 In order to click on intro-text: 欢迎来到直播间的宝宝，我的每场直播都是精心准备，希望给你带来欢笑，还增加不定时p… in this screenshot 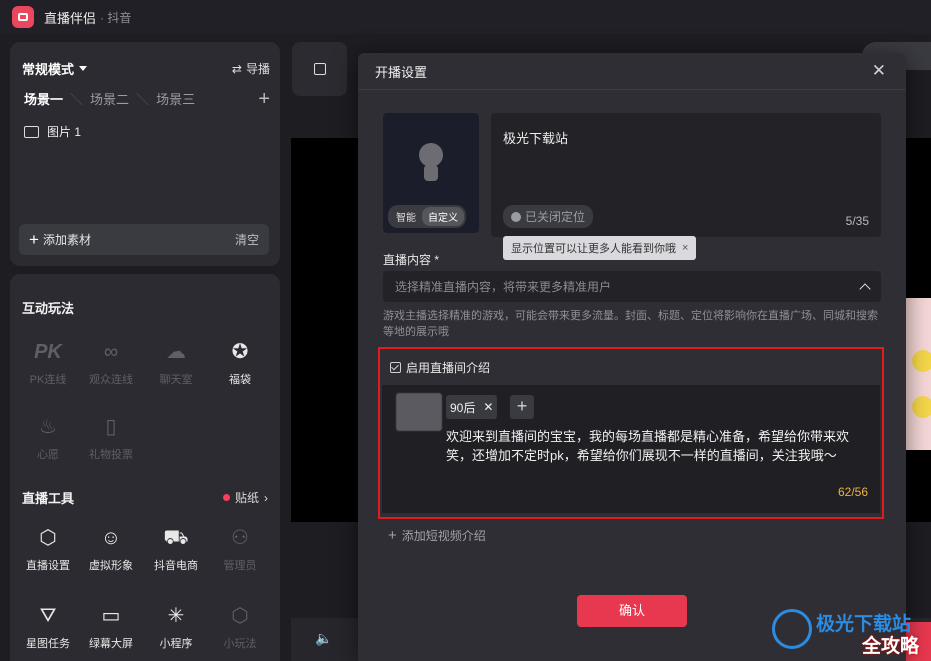, I will do `click(659, 446)`.